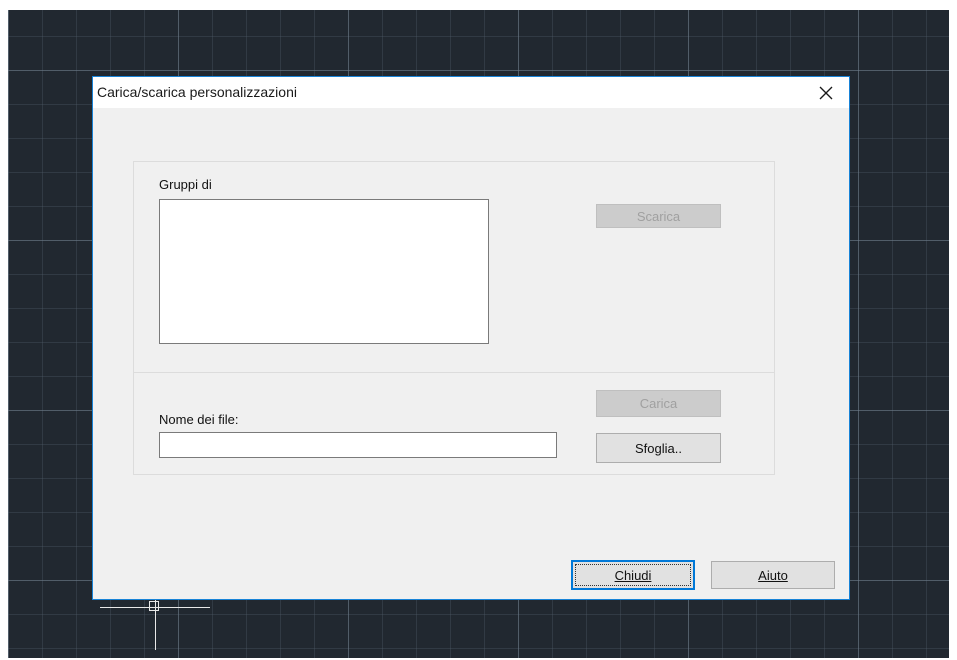  I want to click on close-dialog-button, so click(826, 92).